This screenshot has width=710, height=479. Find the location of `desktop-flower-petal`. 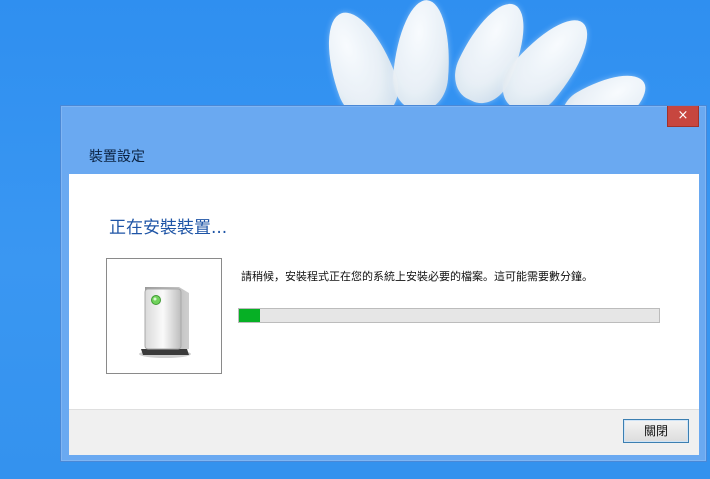

desktop-flower-petal is located at coordinates (422, 56).